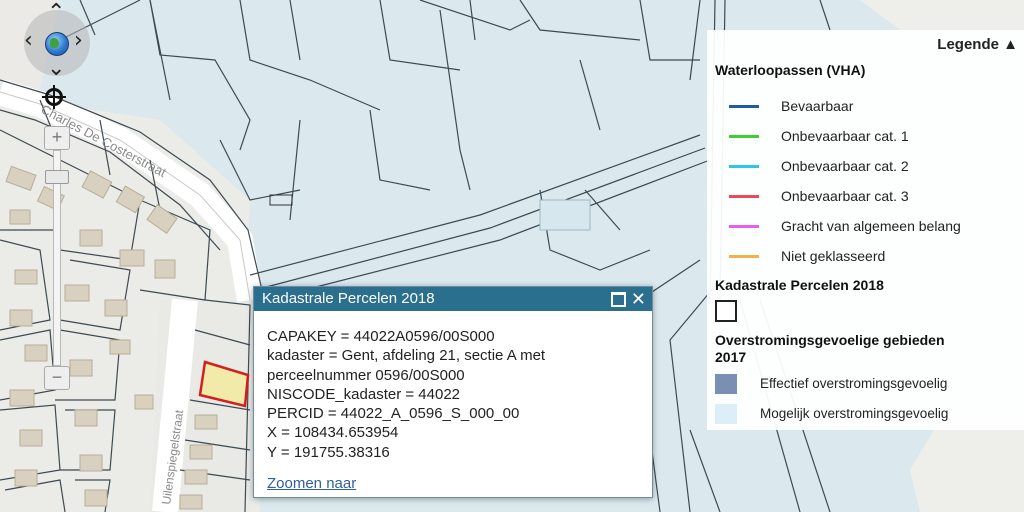 The image size is (1024, 512). I want to click on maximize-icon, so click(618, 299).